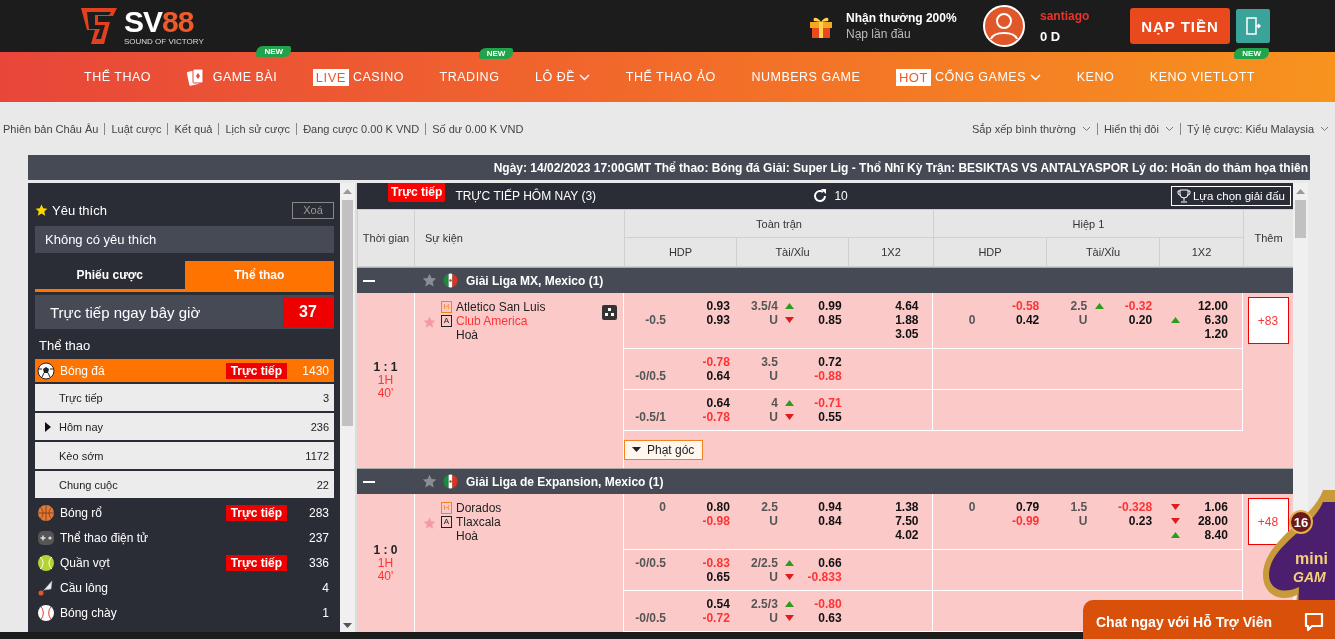 The image size is (1335, 639). What do you see at coordinates (184, 426) in the screenshot?
I see `sub-item: Hôm nay 236` at bounding box center [184, 426].